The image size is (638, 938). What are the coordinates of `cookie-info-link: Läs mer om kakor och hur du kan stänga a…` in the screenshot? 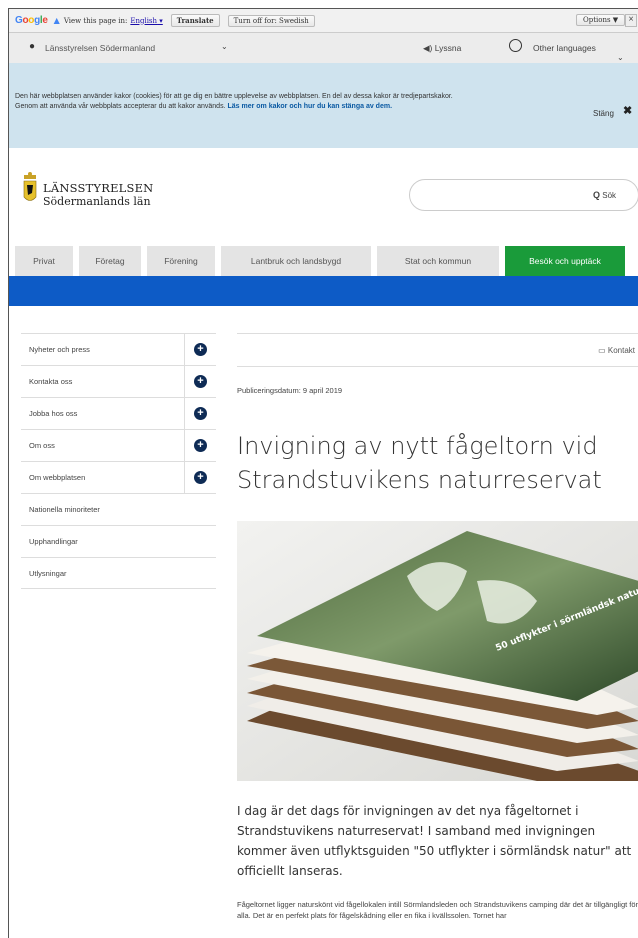 It's located at (309, 106).